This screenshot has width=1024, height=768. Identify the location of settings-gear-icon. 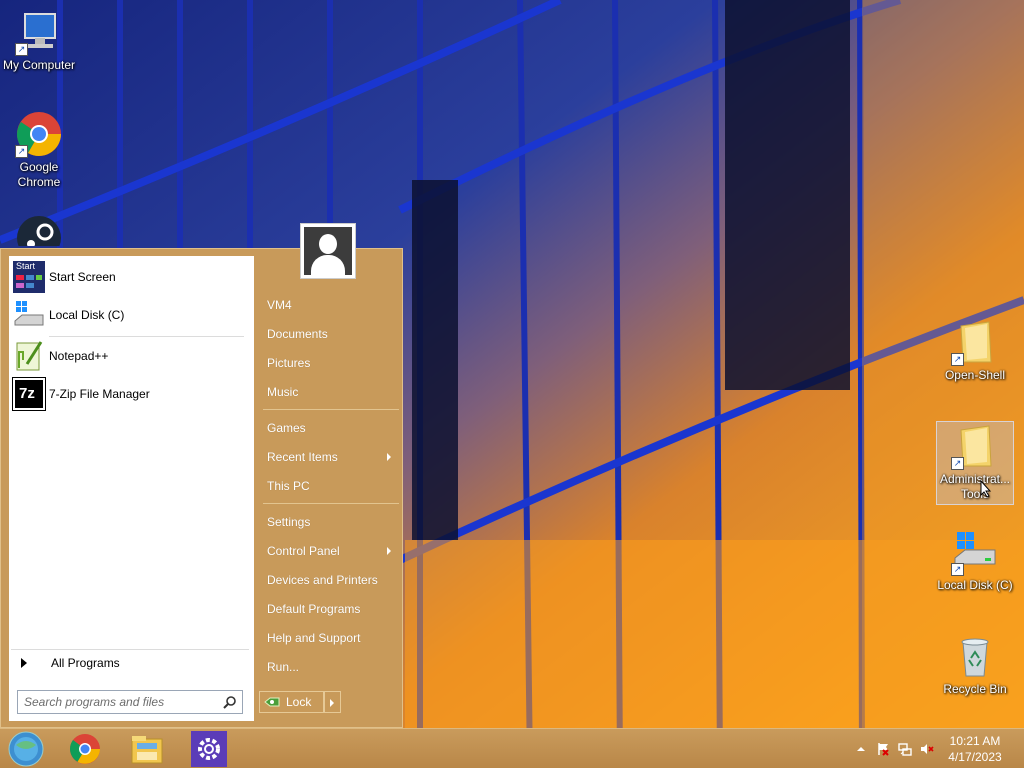
(209, 749).